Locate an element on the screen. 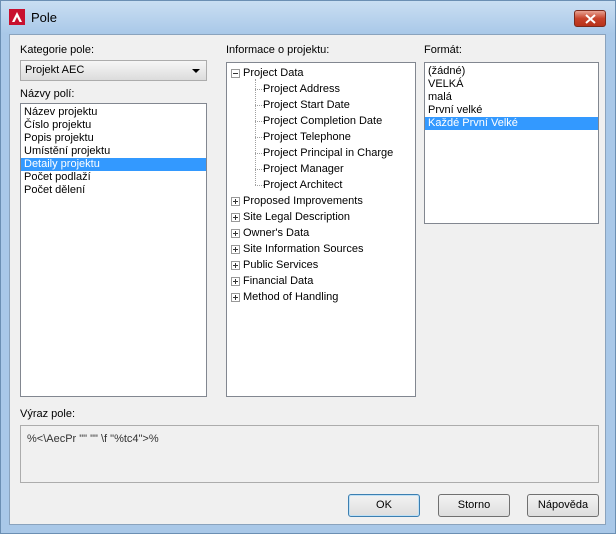  format-label: Formát: is located at coordinates (443, 50).